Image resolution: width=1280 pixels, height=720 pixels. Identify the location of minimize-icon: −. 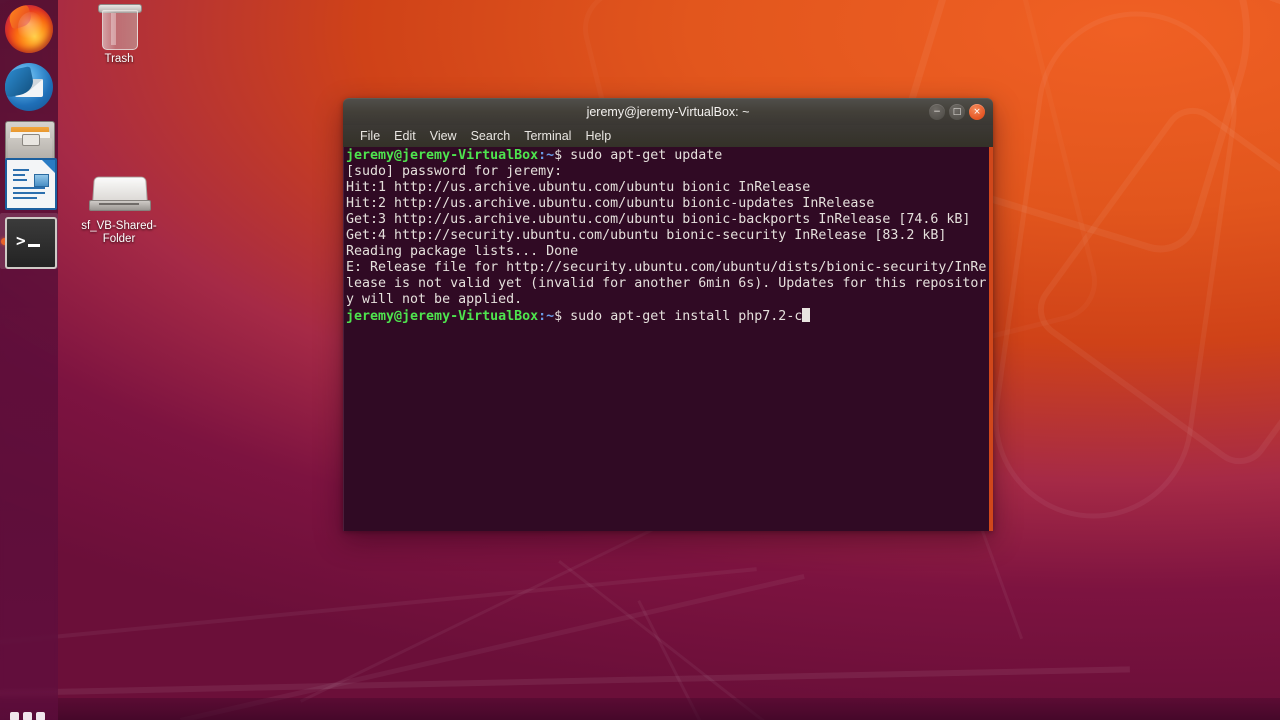
(937, 112).